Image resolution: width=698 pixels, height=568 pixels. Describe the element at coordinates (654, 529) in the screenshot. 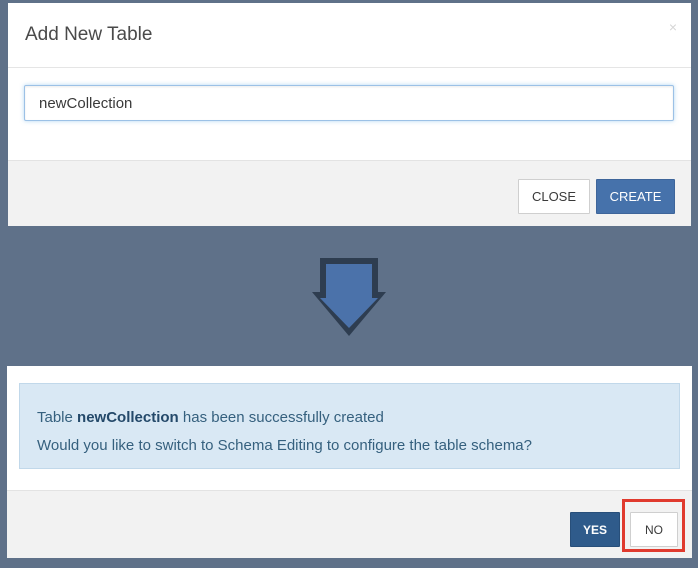

I see `no-button: NO` at that location.